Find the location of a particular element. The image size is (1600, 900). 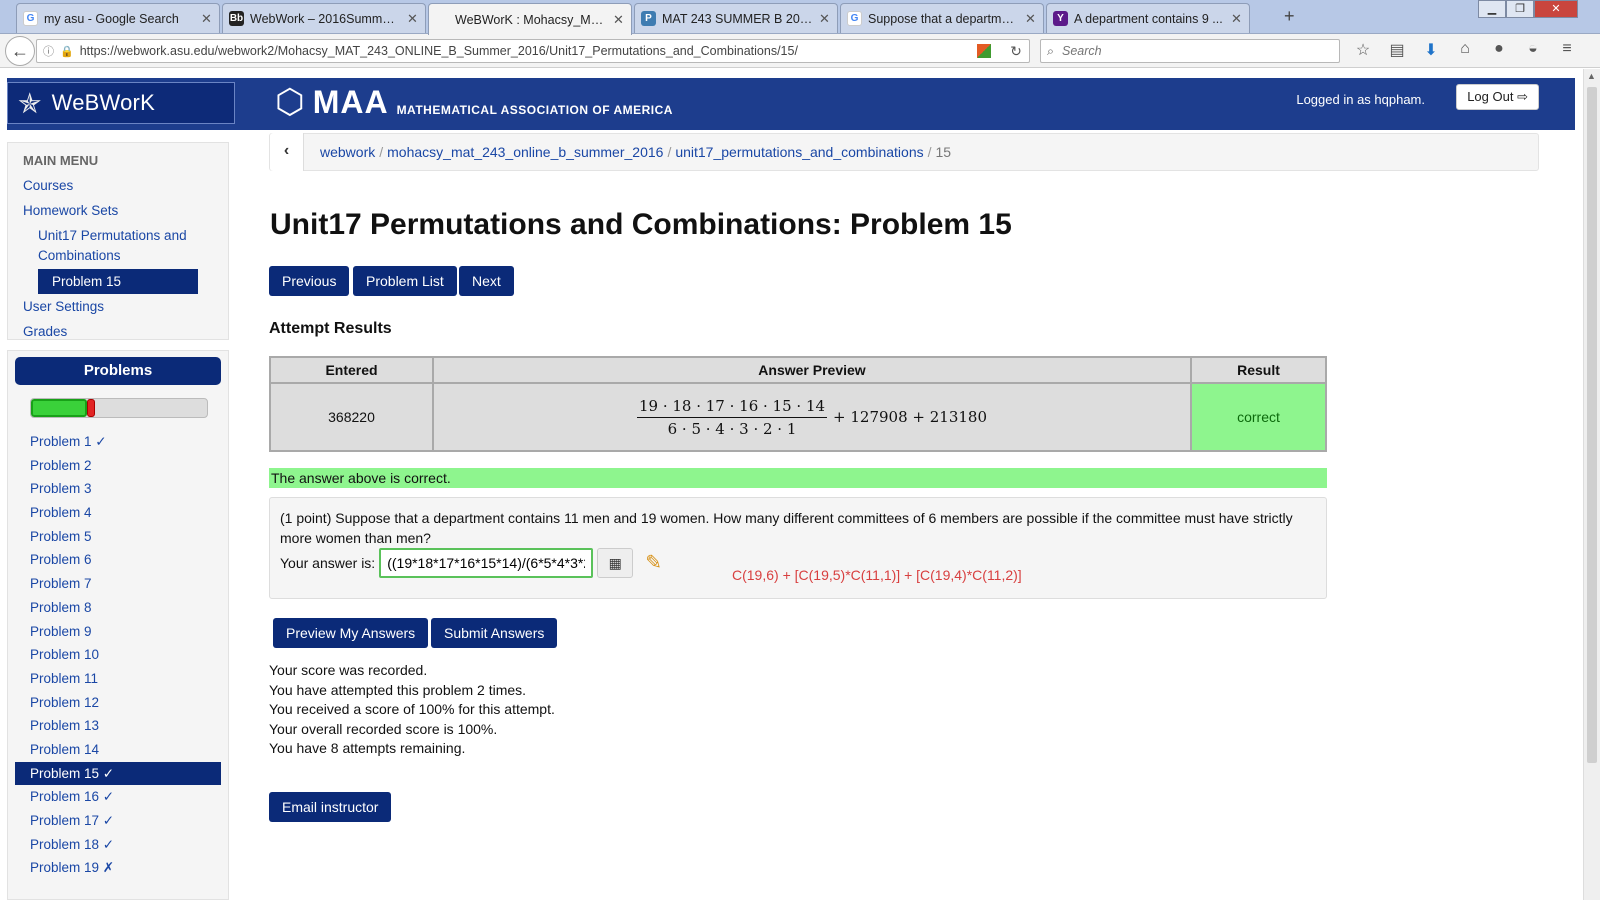

reload-icon: ↻ is located at coordinates (1016, 51).